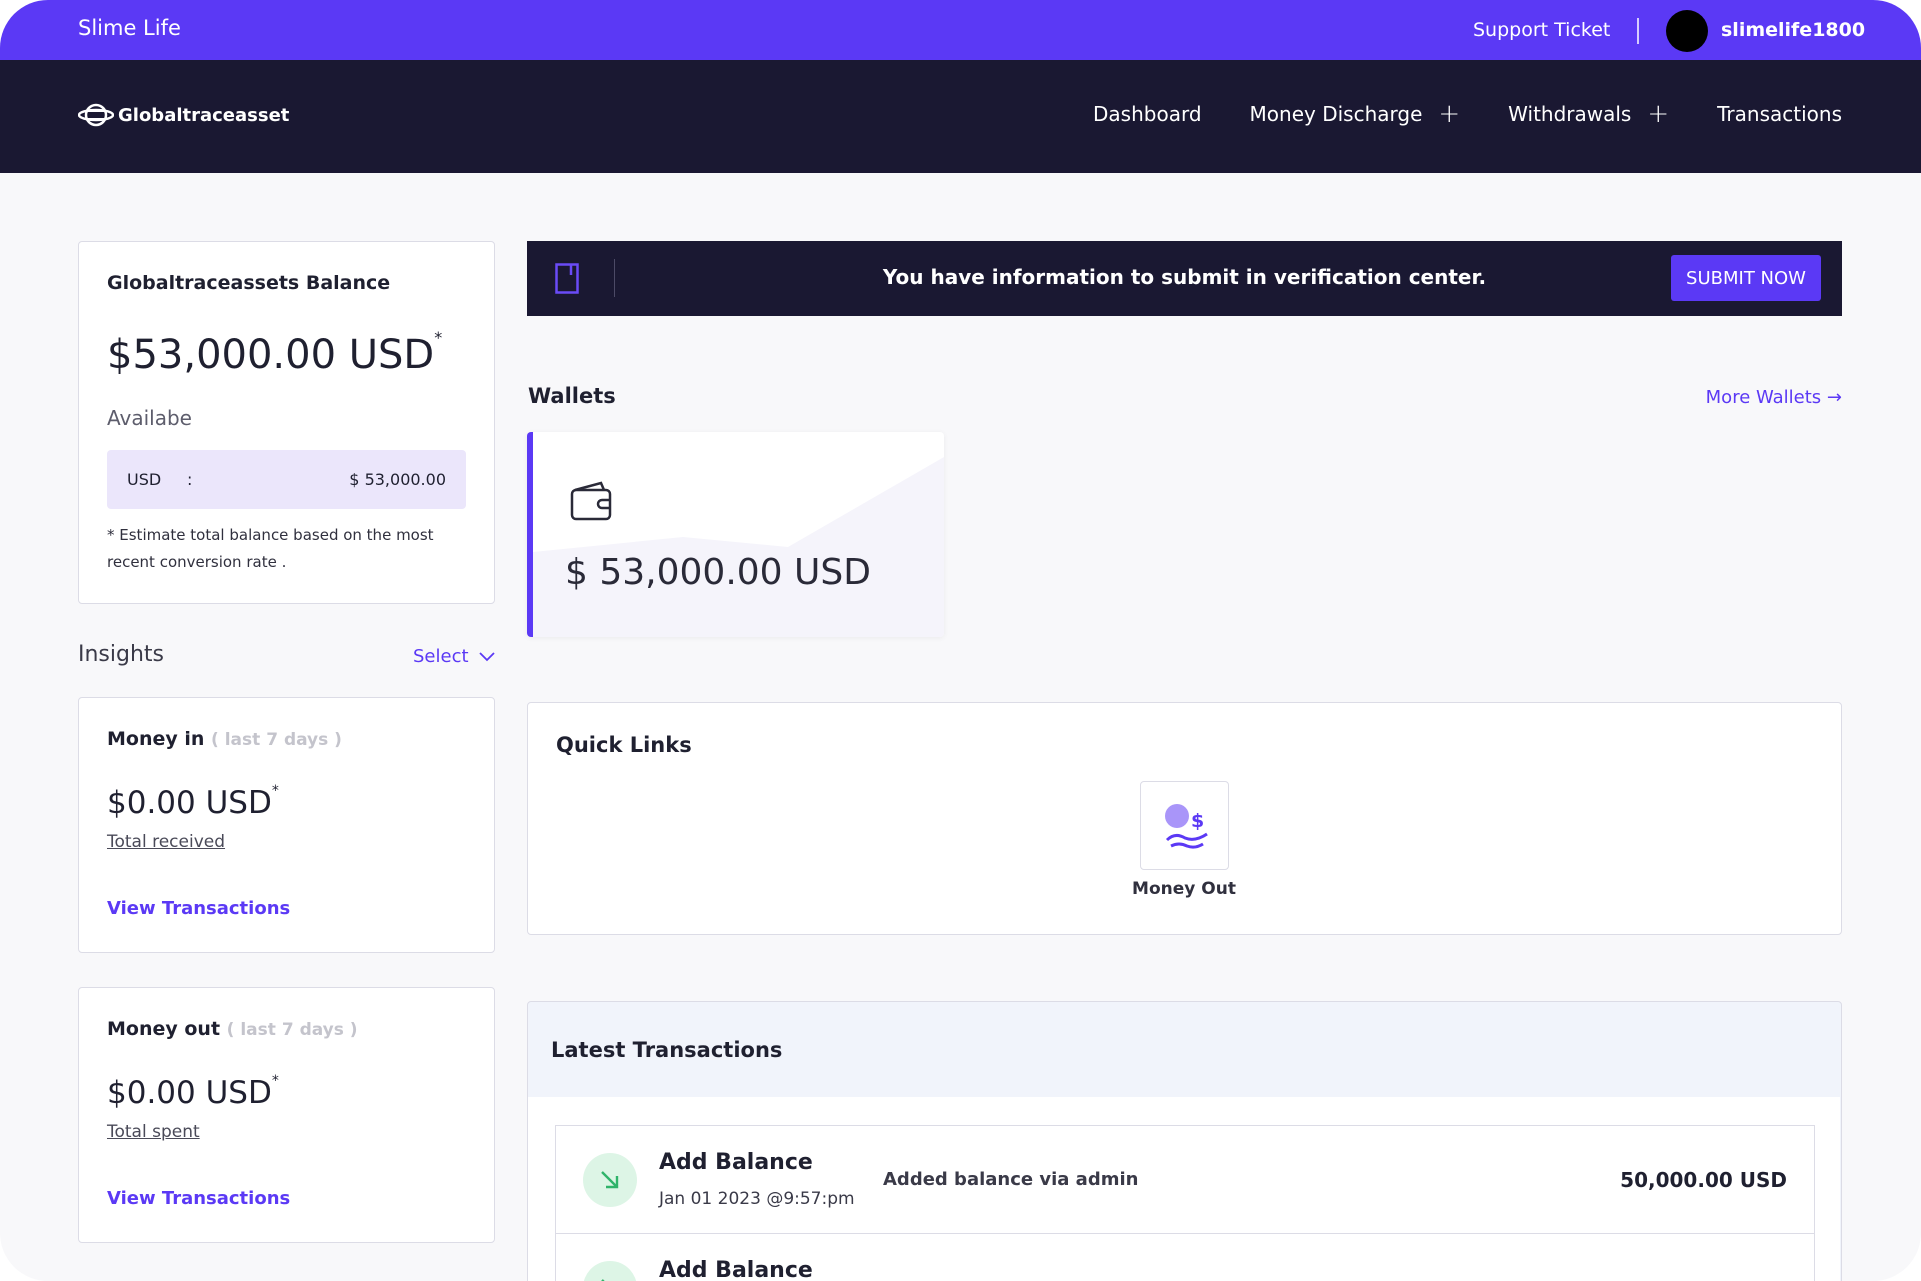 The width and height of the screenshot is (1921, 1281). What do you see at coordinates (166, 842) in the screenshot?
I see `total-received-label: Total received` at bounding box center [166, 842].